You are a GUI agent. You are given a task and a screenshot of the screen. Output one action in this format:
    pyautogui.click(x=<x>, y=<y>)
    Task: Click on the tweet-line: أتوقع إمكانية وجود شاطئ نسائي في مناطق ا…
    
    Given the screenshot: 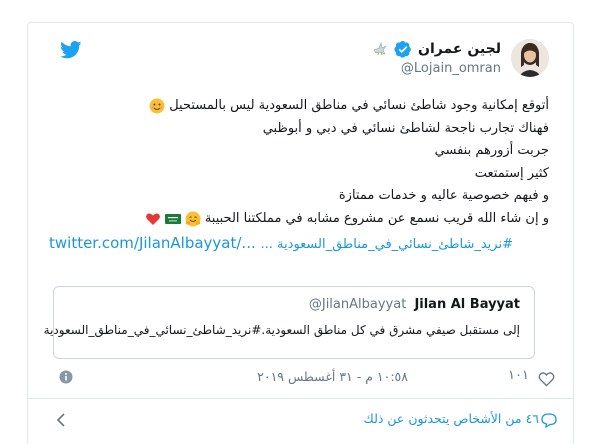 What is the action you would take?
    pyautogui.click(x=299, y=106)
    